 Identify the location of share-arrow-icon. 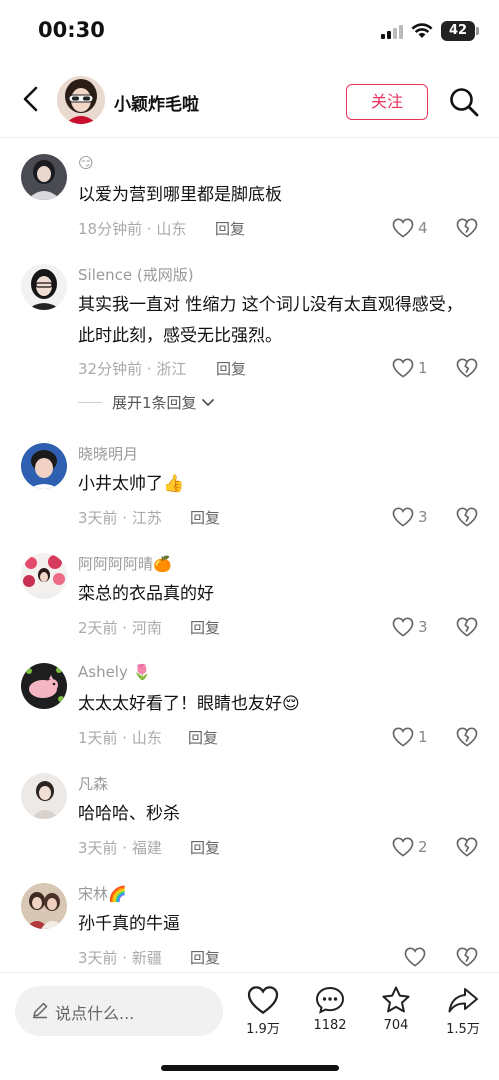
(463, 1000).